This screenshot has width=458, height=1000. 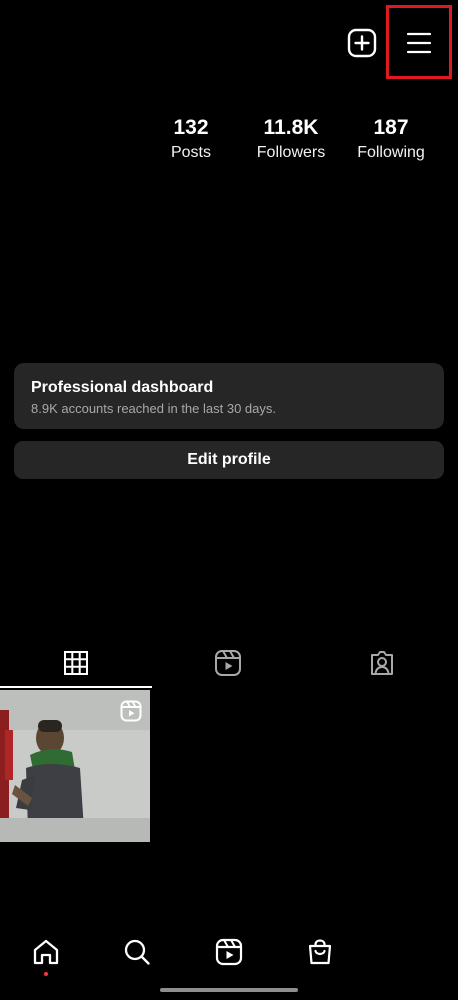 I want to click on posts-count: 132 Posts, so click(x=191, y=140).